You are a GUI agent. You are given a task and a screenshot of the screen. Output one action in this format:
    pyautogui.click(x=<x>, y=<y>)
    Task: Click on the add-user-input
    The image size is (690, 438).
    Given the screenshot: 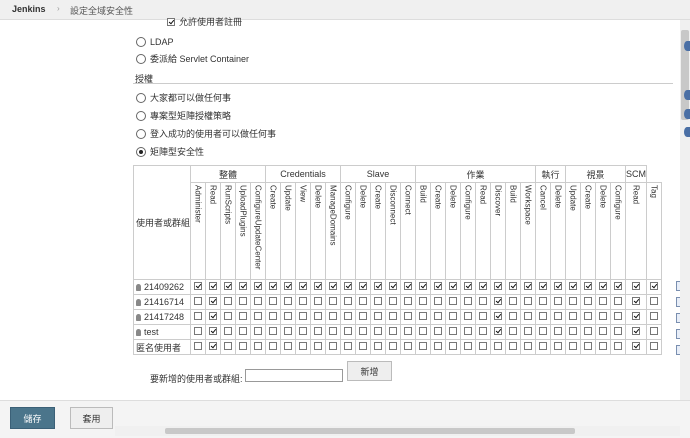 What is the action you would take?
    pyautogui.click(x=294, y=375)
    